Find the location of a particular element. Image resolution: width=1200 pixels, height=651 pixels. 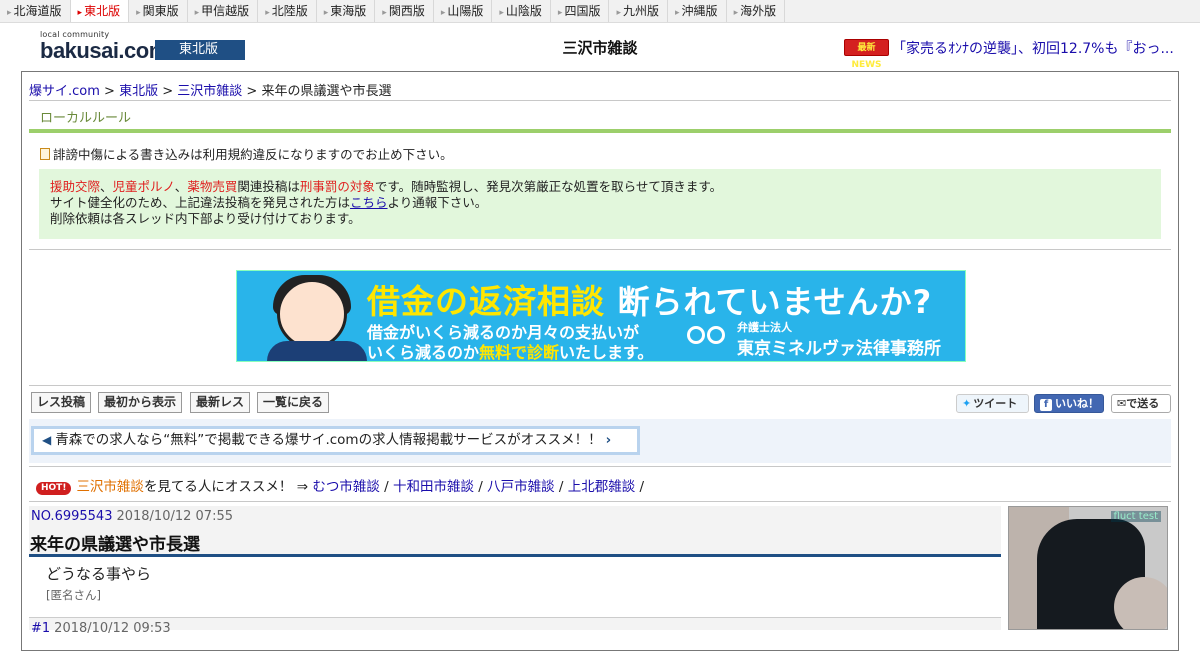

facebook-like-button: f いいね！ is located at coordinates (1069, 403).